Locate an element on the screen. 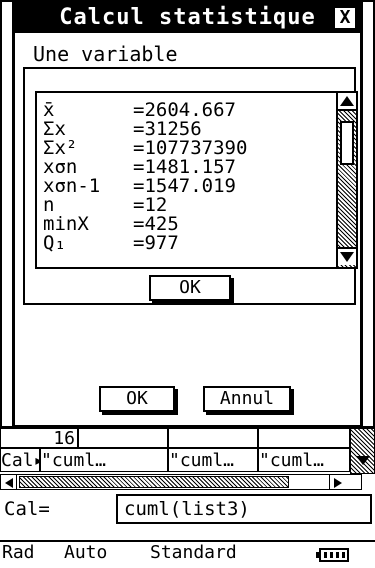 Image resolution: width=375 pixels, height=568 pixels. scroll-down-icon is located at coordinates (347, 256).